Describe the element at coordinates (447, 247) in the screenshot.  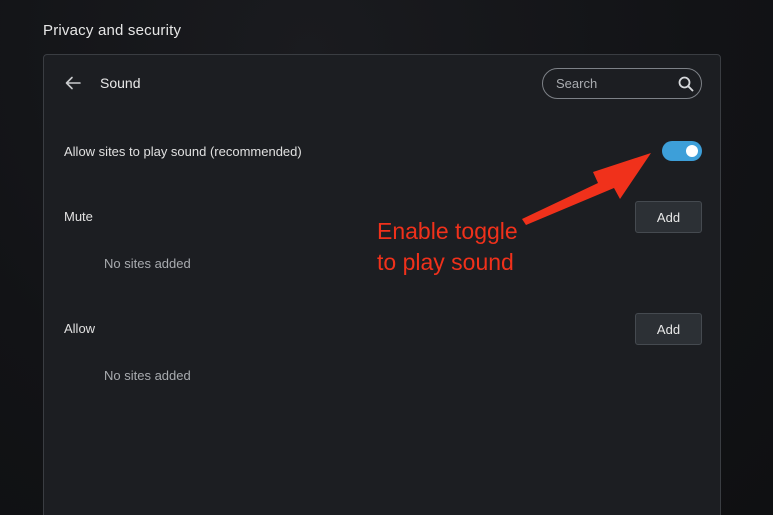
I see `annotation-text: Enable toggle to play sound` at that location.